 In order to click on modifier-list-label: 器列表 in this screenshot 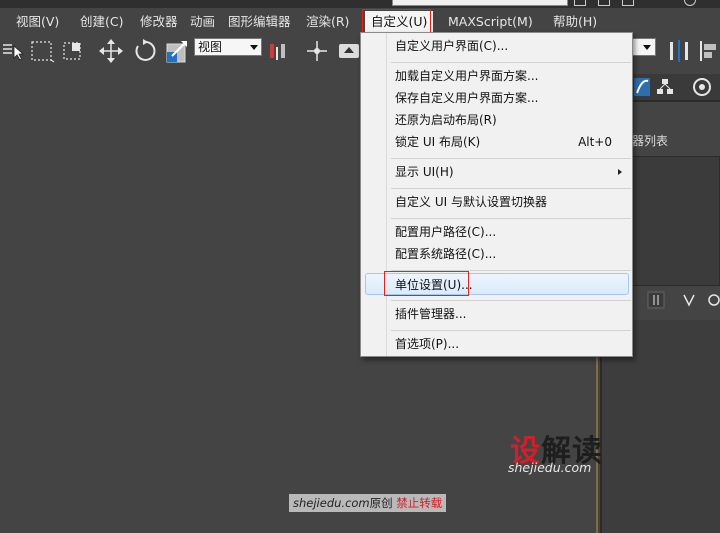, I will do `click(650, 140)`.